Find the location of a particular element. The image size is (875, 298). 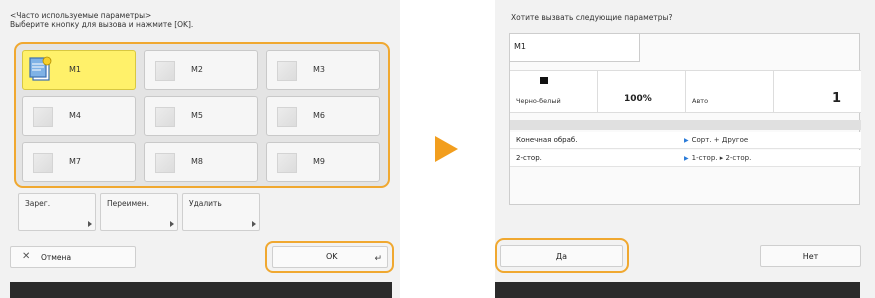

cancel-label: Отмена is located at coordinates (56, 257).